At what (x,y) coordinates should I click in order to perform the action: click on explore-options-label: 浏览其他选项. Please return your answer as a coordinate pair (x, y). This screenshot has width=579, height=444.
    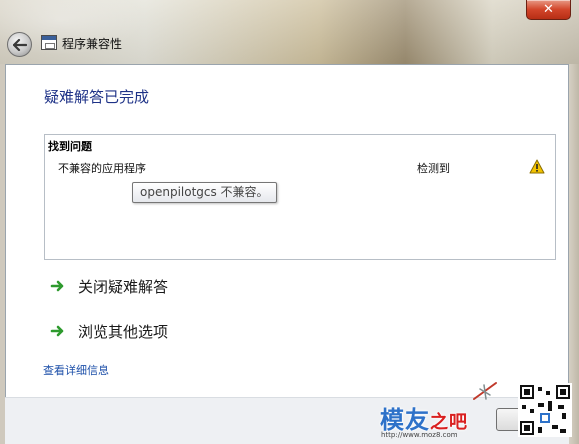
    Looking at the image, I should click on (123, 331).